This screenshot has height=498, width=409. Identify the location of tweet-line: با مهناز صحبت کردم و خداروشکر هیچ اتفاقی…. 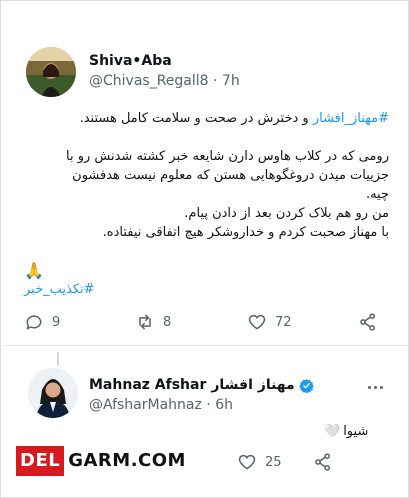
(245, 232).